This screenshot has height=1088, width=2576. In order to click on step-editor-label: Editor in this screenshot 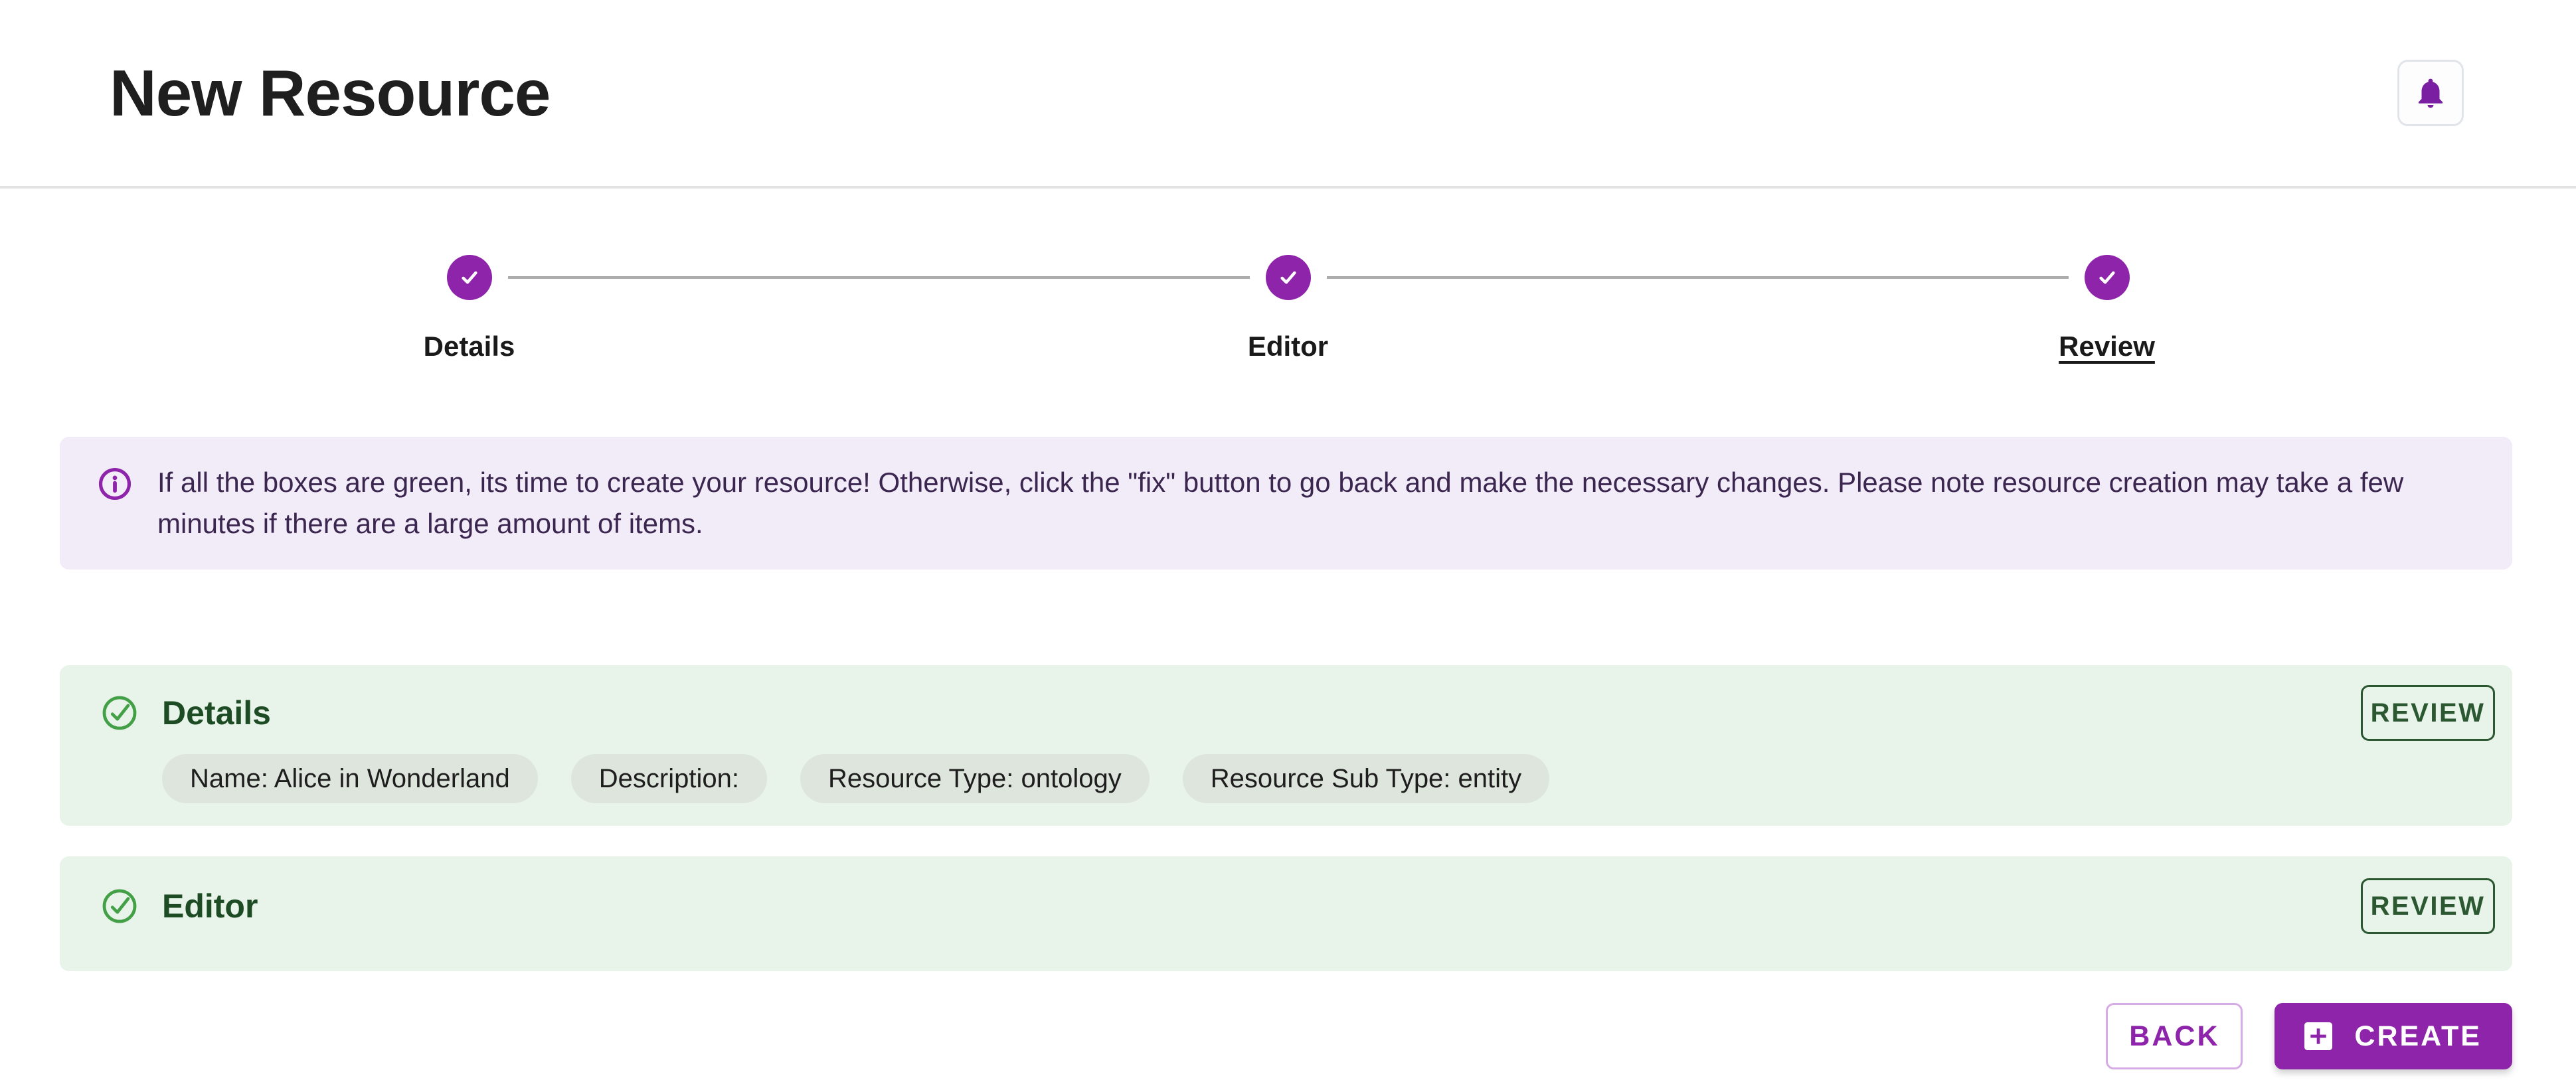, I will do `click(1288, 346)`.